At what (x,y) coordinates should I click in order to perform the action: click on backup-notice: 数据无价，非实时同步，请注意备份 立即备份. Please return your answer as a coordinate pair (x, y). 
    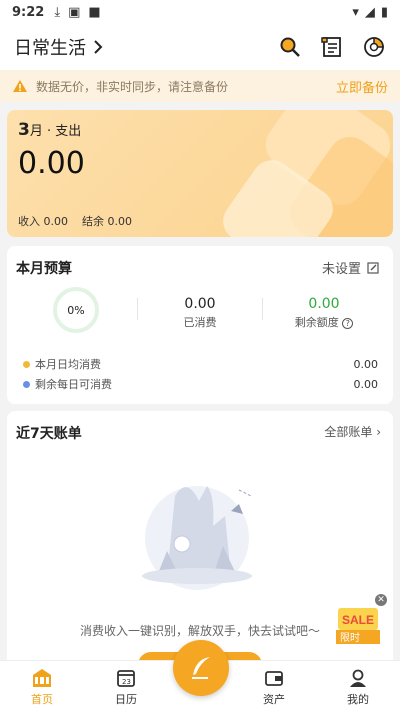
    Looking at the image, I should click on (200, 86).